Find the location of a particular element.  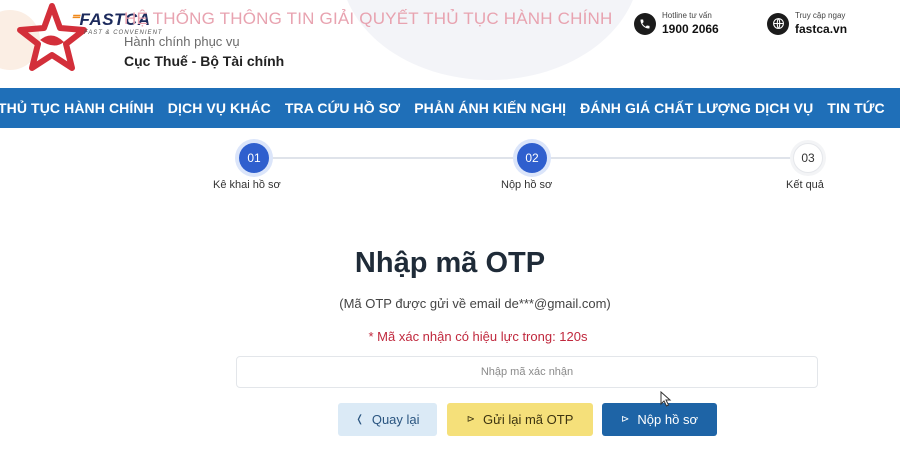

website-contact: Truy cập ngay fastca.vn is located at coordinates (807, 23).